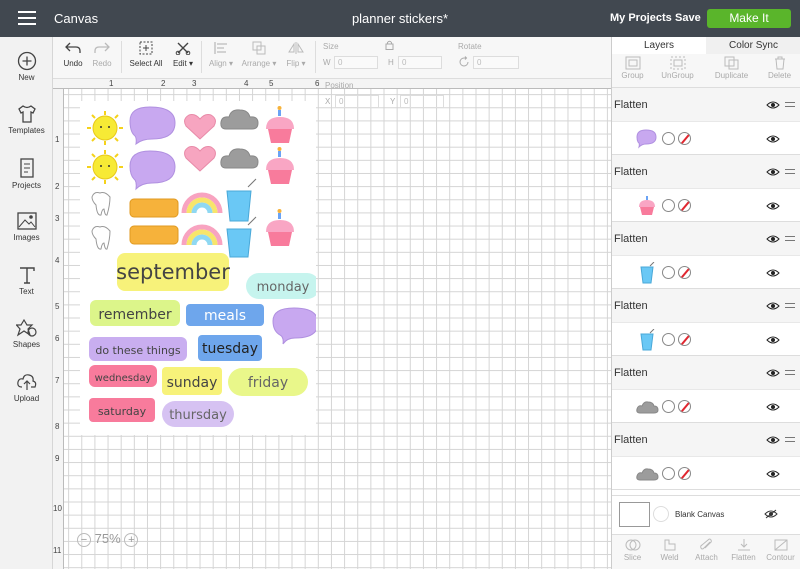 This screenshot has width=800, height=569. I want to click on attach-button: Attach, so click(706, 550).